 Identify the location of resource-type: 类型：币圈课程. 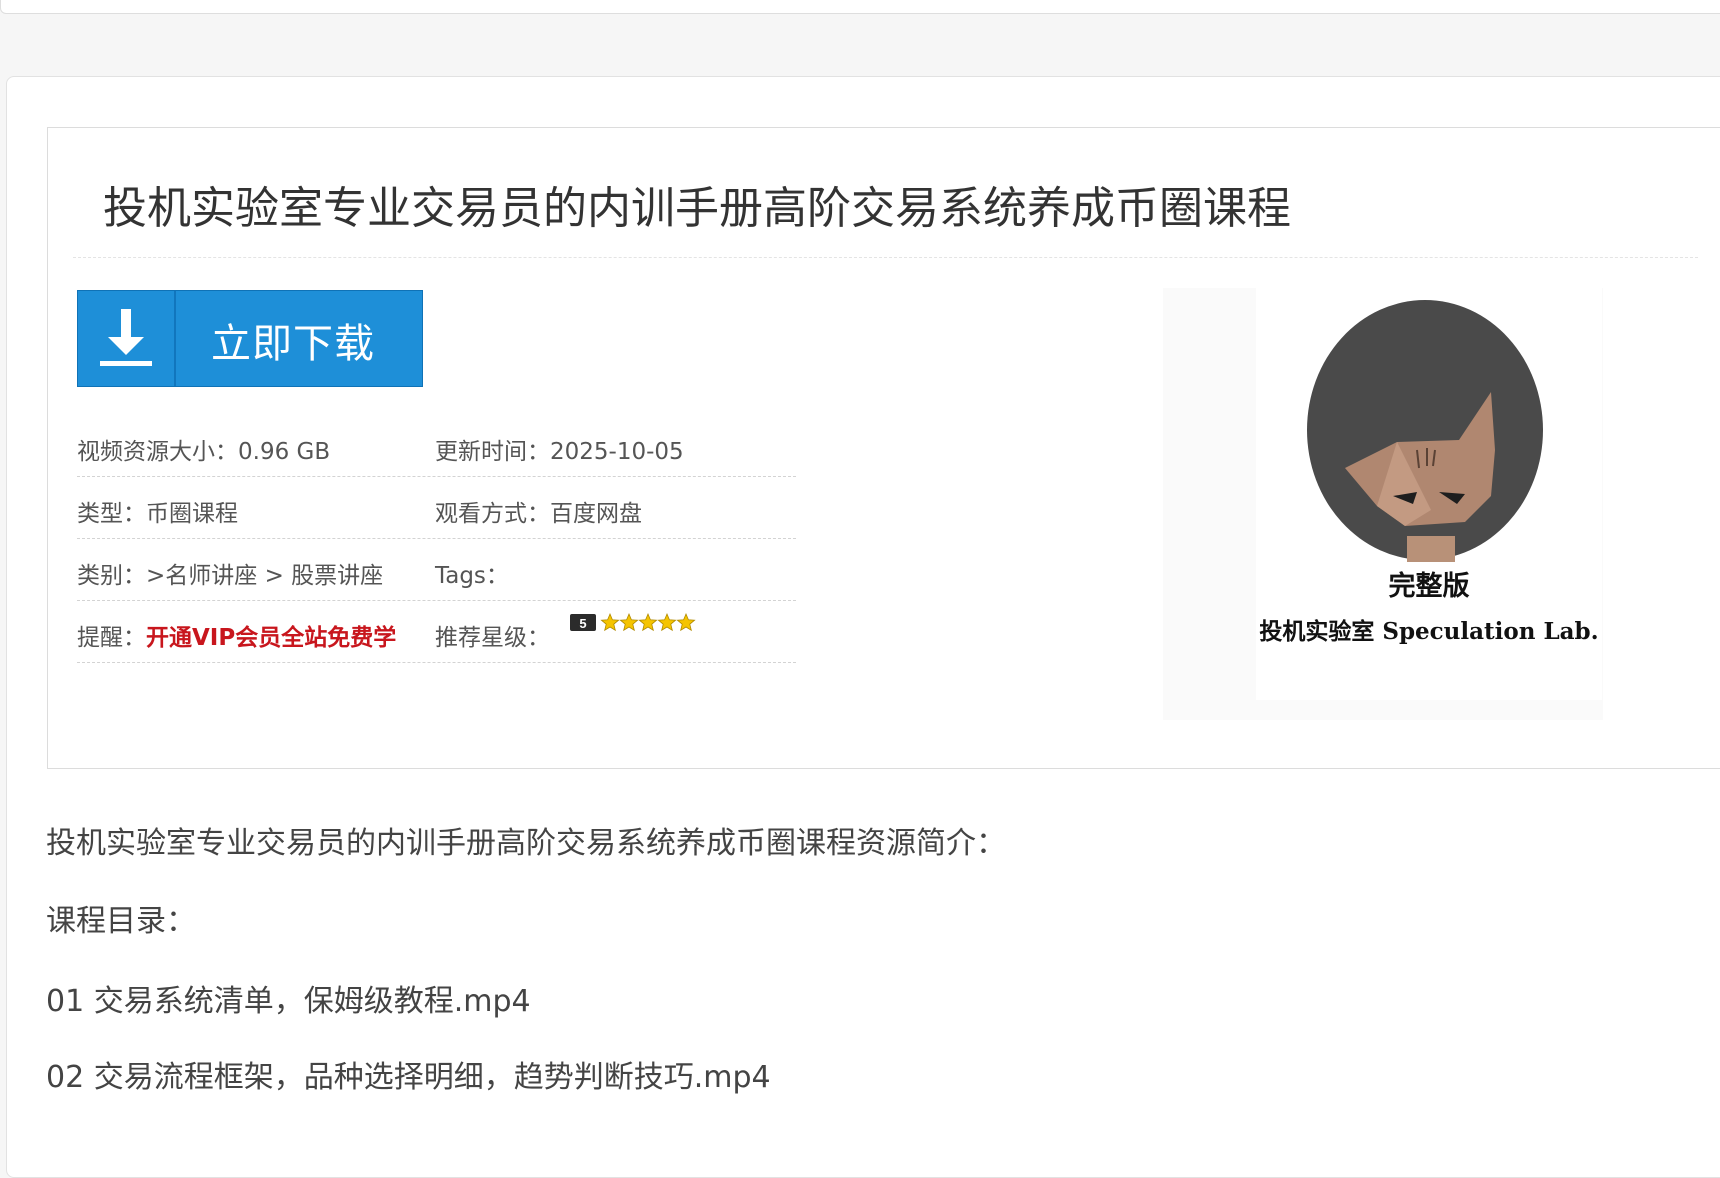
(157, 514).